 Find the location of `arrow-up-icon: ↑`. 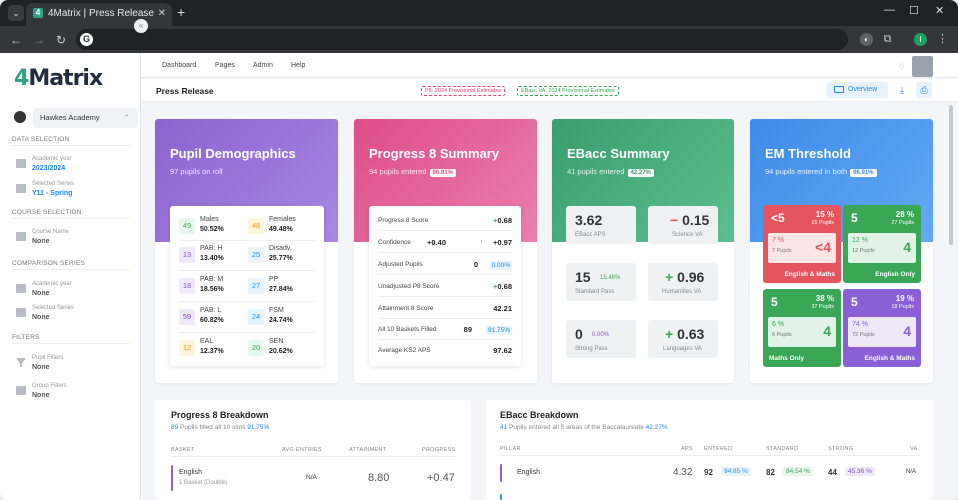

arrow-up-icon: ↑ is located at coordinates (482, 242).